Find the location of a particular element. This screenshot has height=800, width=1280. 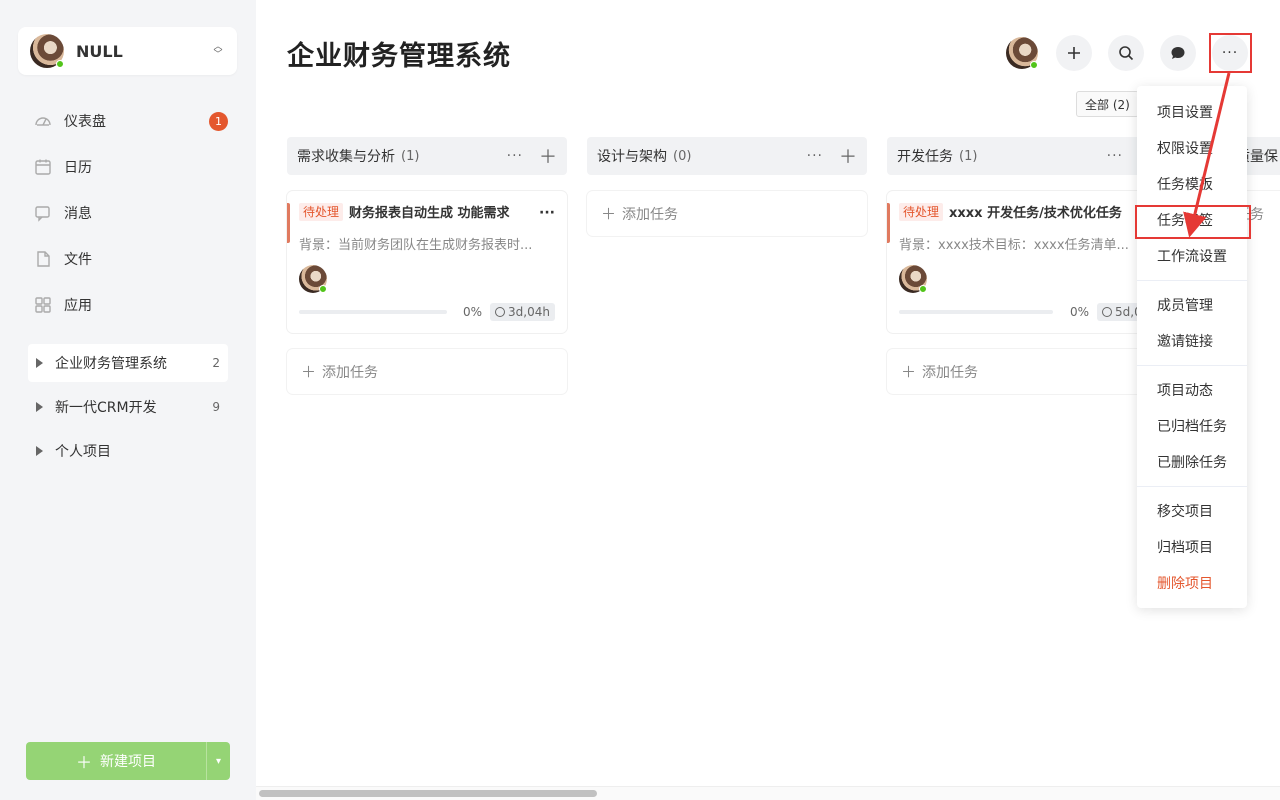

user-name: NULL is located at coordinates (99, 51).